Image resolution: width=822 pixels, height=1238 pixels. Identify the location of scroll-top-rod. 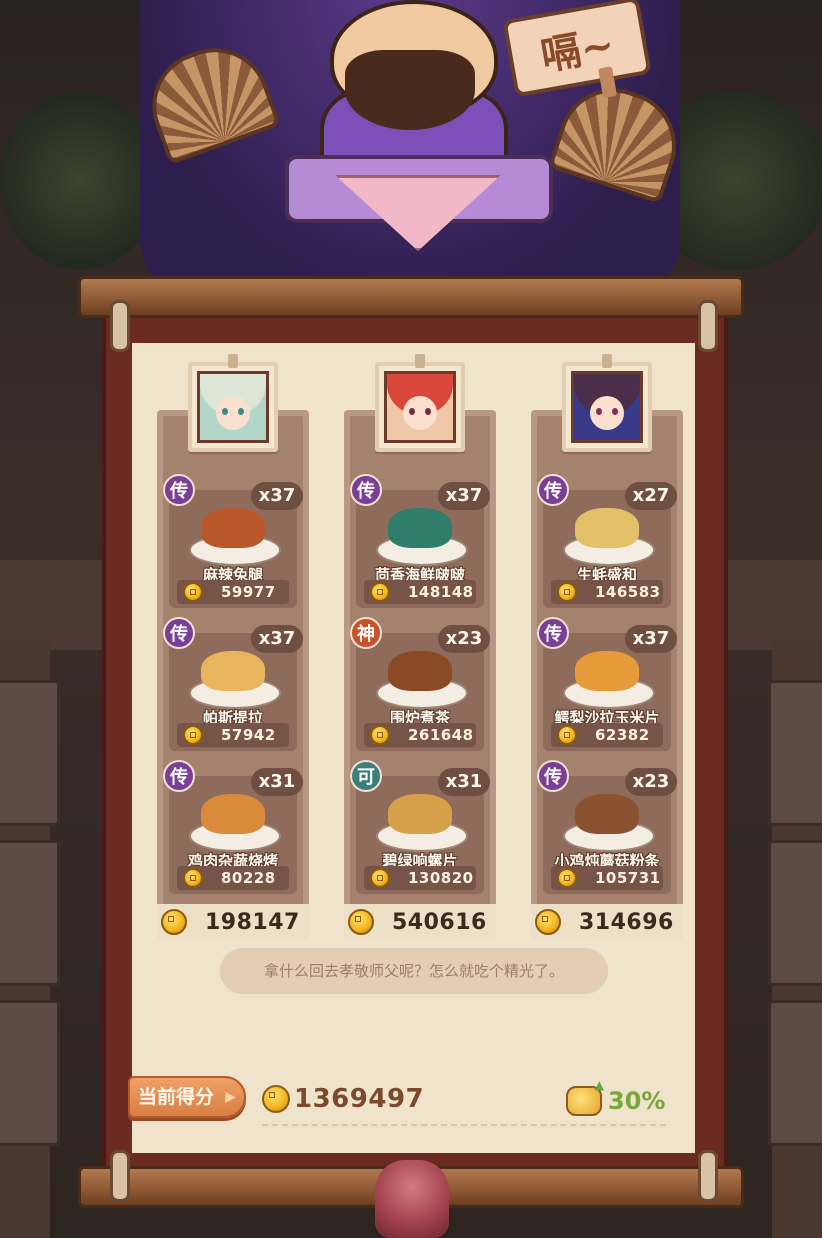
(411, 297).